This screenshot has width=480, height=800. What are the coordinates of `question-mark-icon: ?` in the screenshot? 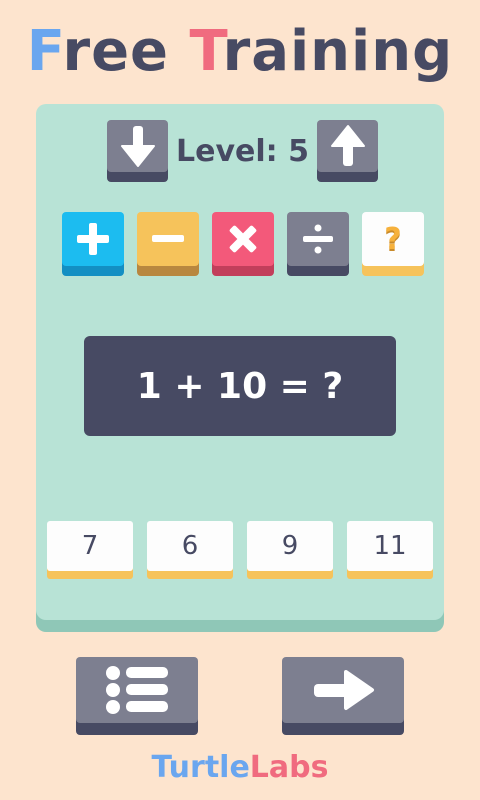 It's located at (393, 239).